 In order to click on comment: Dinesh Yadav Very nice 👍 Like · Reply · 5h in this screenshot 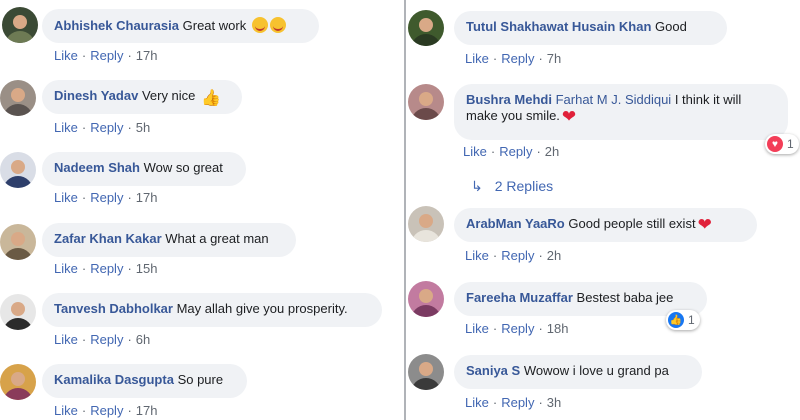, I will do `click(202, 108)`.